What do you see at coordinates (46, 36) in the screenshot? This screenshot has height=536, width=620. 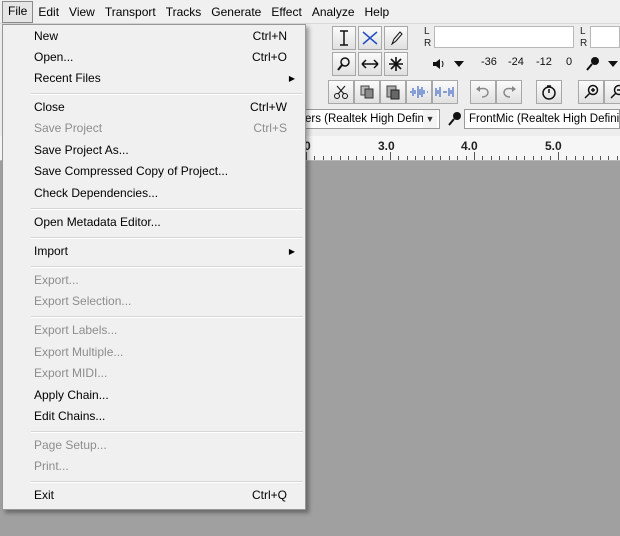 I see `menu-item-label: New` at bounding box center [46, 36].